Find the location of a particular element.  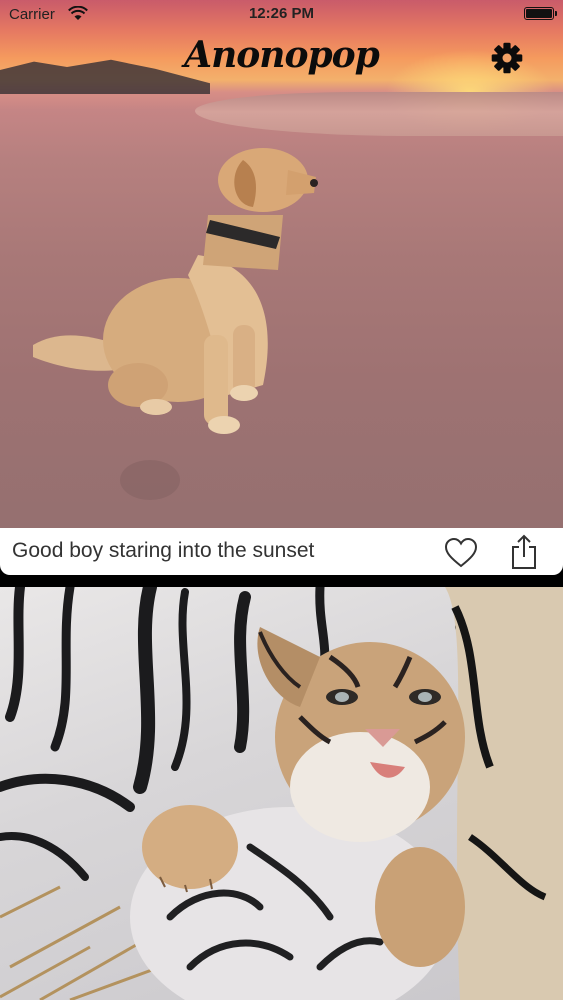

post-caption: Good boy staring into the sunset is located at coordinates (163, 550).